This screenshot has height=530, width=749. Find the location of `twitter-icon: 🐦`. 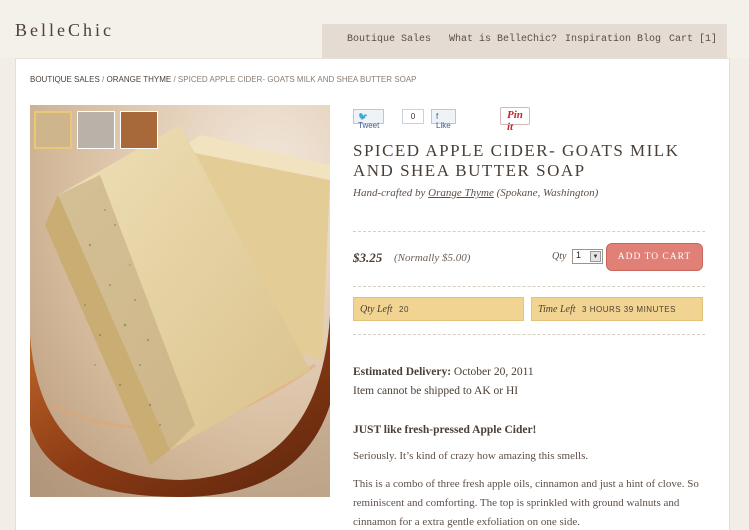

twitter-icon: 🐦 is located at coordinates (363, 116).